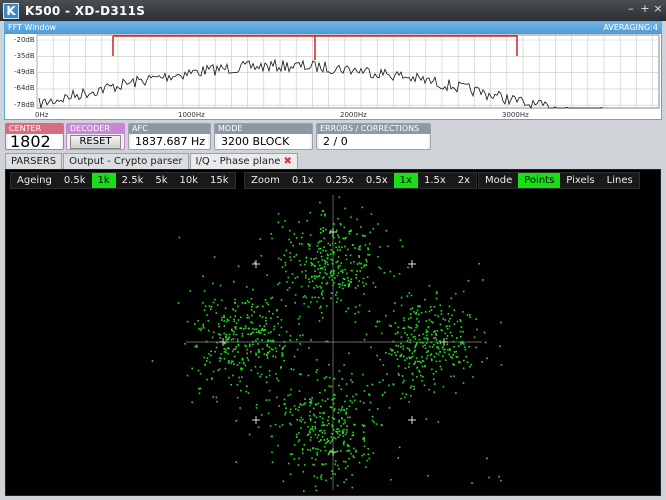 Image resolution: width=666 pixels, height=500 pixels. Describe the element at coordinates (630, 28) in the screenshot. I see `averaging-indicator: AVERAGING:4` at that location.